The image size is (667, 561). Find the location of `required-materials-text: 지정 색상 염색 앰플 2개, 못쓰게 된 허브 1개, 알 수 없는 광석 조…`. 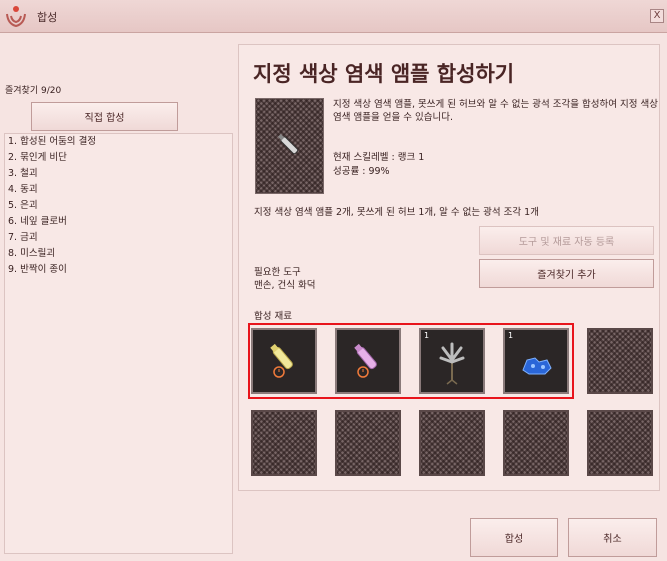

required-materials-text: 지정 색상 염색 앰플 2개, 못쓰게 된 허브 1개, 알 수 없는 광석 조… is located at coordinates (396, 212).